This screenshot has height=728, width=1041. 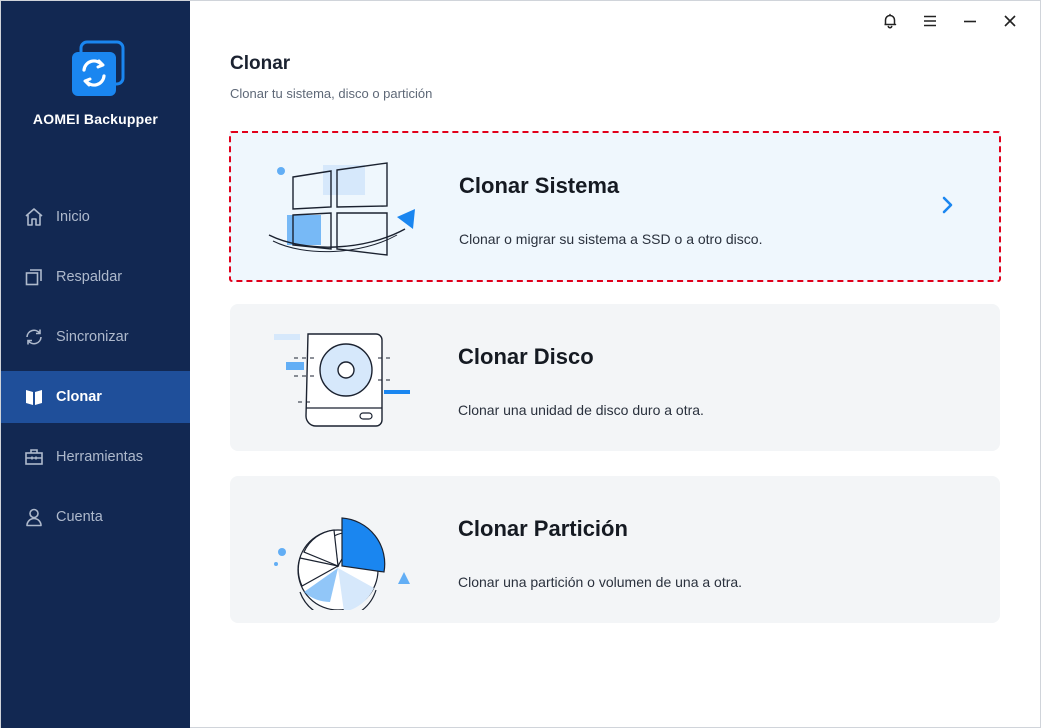 What do you see at coordinates (34, 457) in the screenshot?
I see `toolbox-icon` at bounding box center [34, 457].